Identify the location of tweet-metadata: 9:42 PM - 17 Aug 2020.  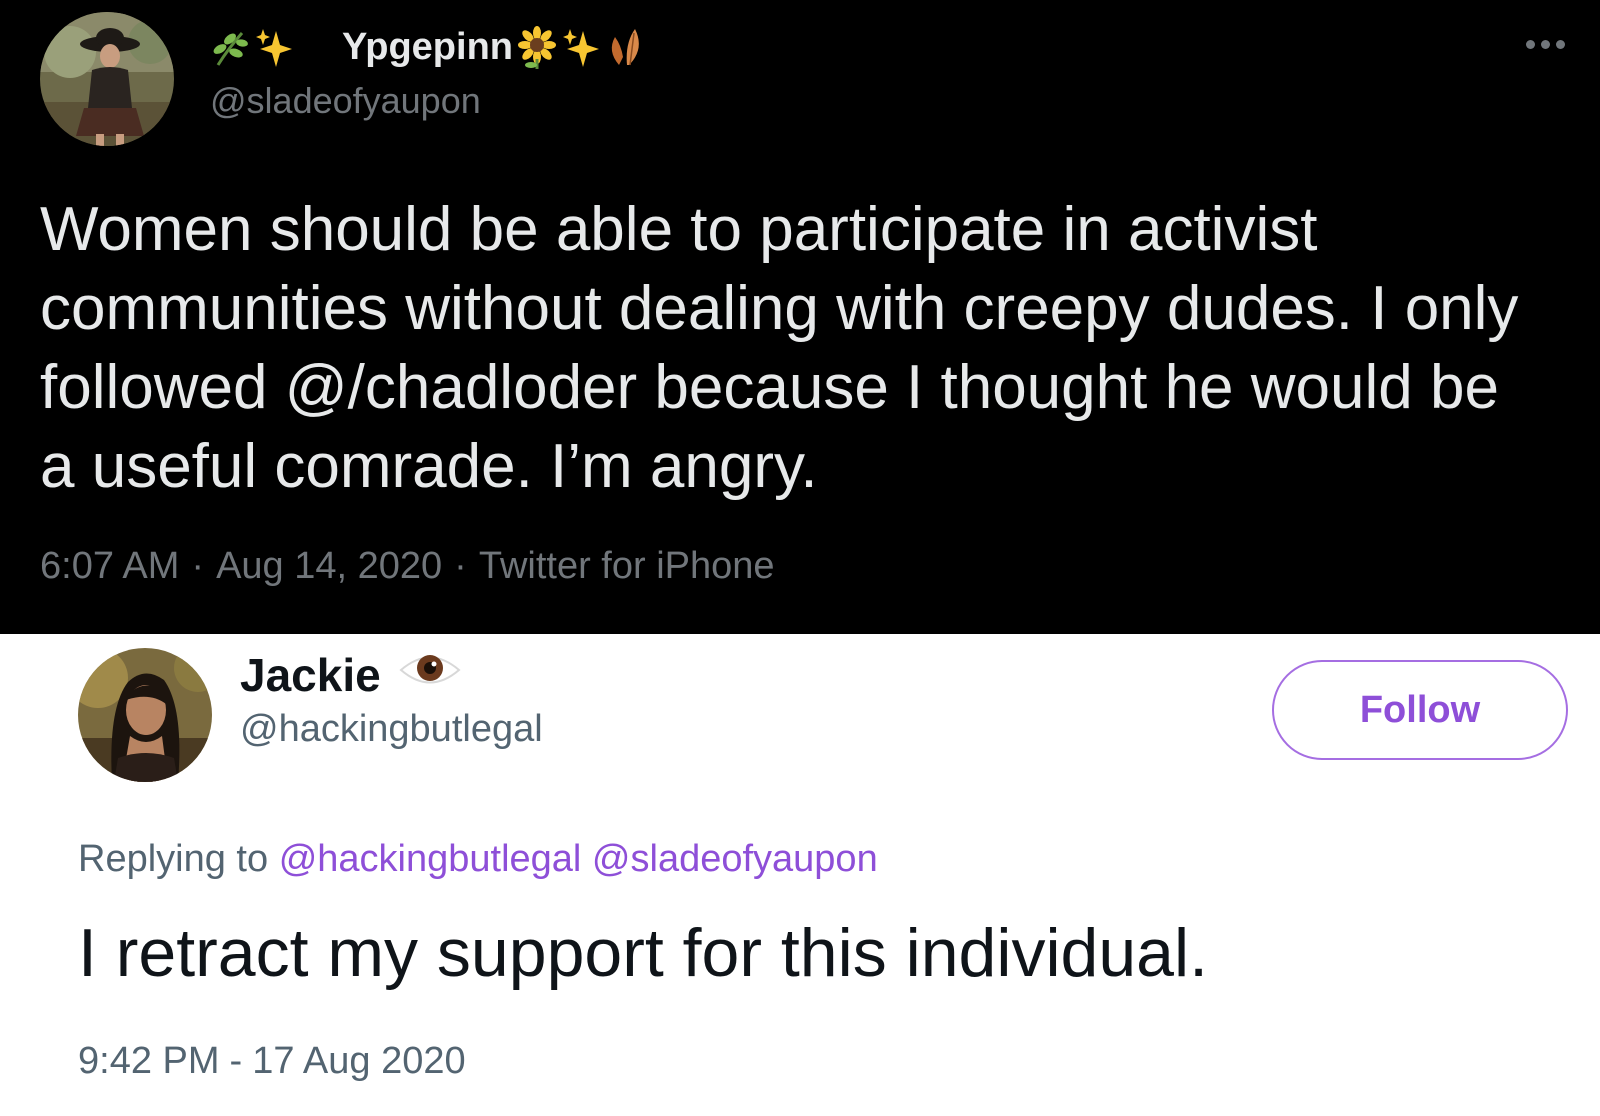
(272, 1061).